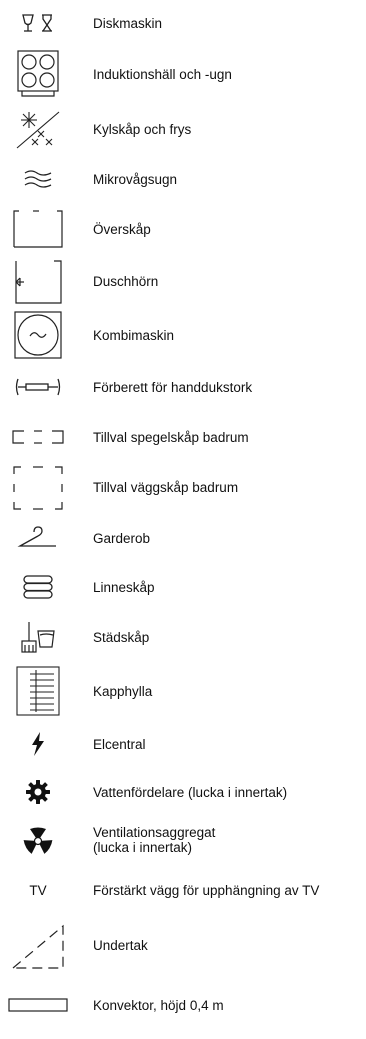 The height and width of the screenshot is (1039, 366). Describe the element at coordinates (206, 890) in the screenshot. I see `legend-label: Förstärkt vägg för upphängning av TV` at that location.